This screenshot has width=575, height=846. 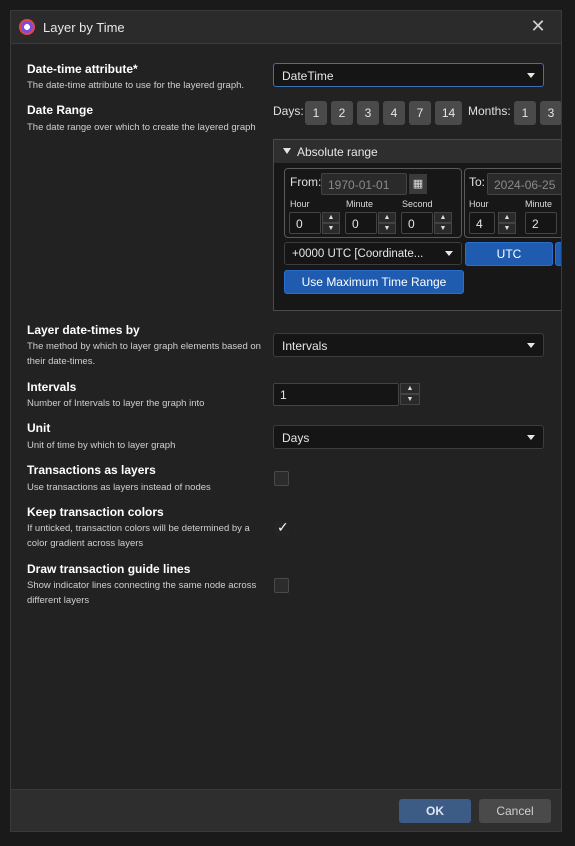 I want to click on days-2-button: 2, so click(x=342, y=113).